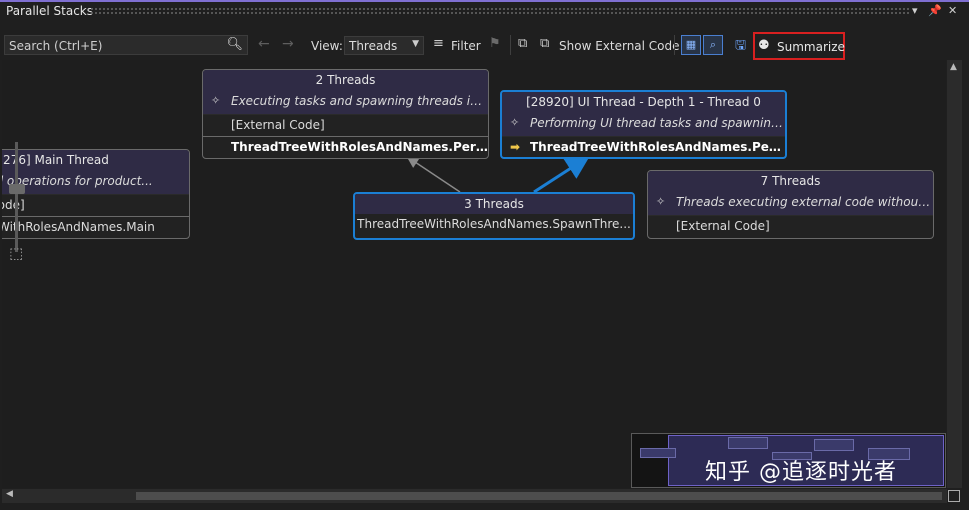  What do you see at coordinates (562, 174) in the screenshot?
I see `connector-three-to-ui` at bounding box center [562, 174].